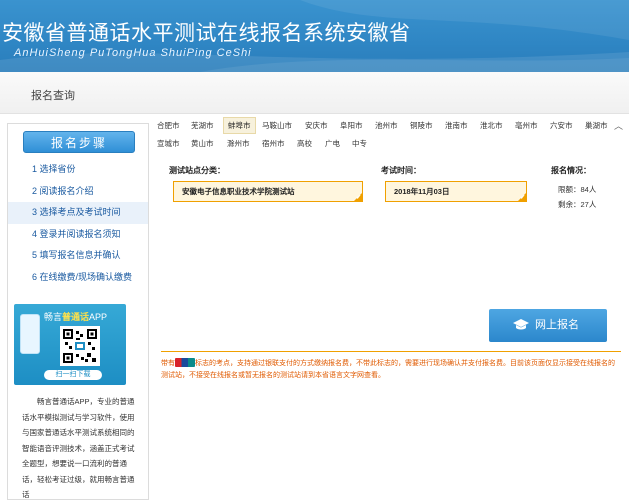 The width and height of the screenshot is (629, 503). I want to click on site-subtitle: AnHuiSheng PuTongHua ShuiPing CeShi, so click(133, 53).